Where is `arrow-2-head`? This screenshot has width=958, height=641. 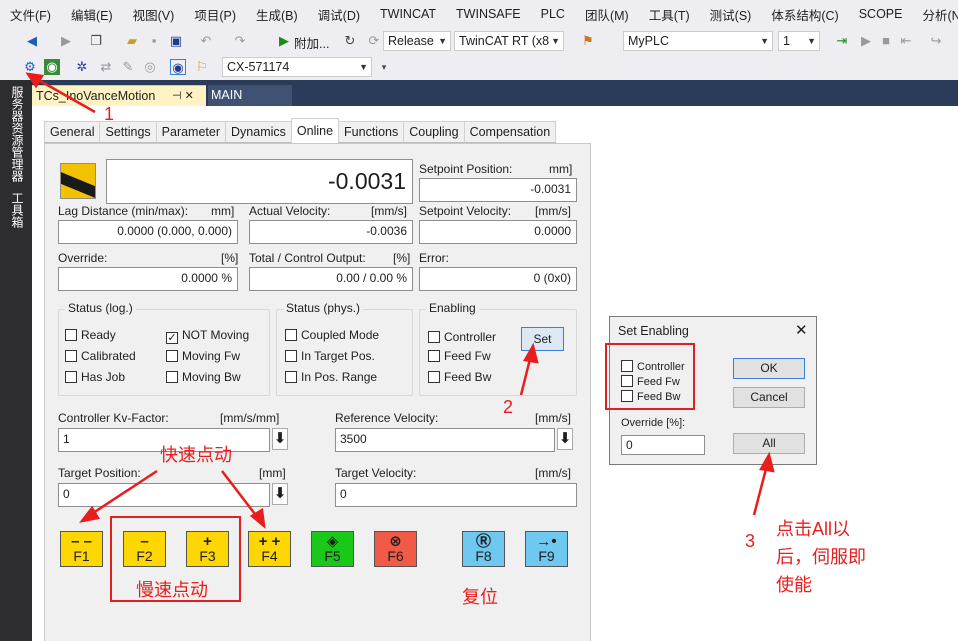
arrow-2-head is located at coordinates (531, 353).